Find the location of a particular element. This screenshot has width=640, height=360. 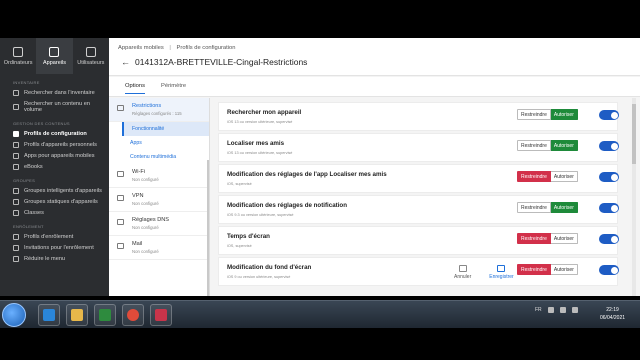

volume-icon is located at coordinates (574, 310).